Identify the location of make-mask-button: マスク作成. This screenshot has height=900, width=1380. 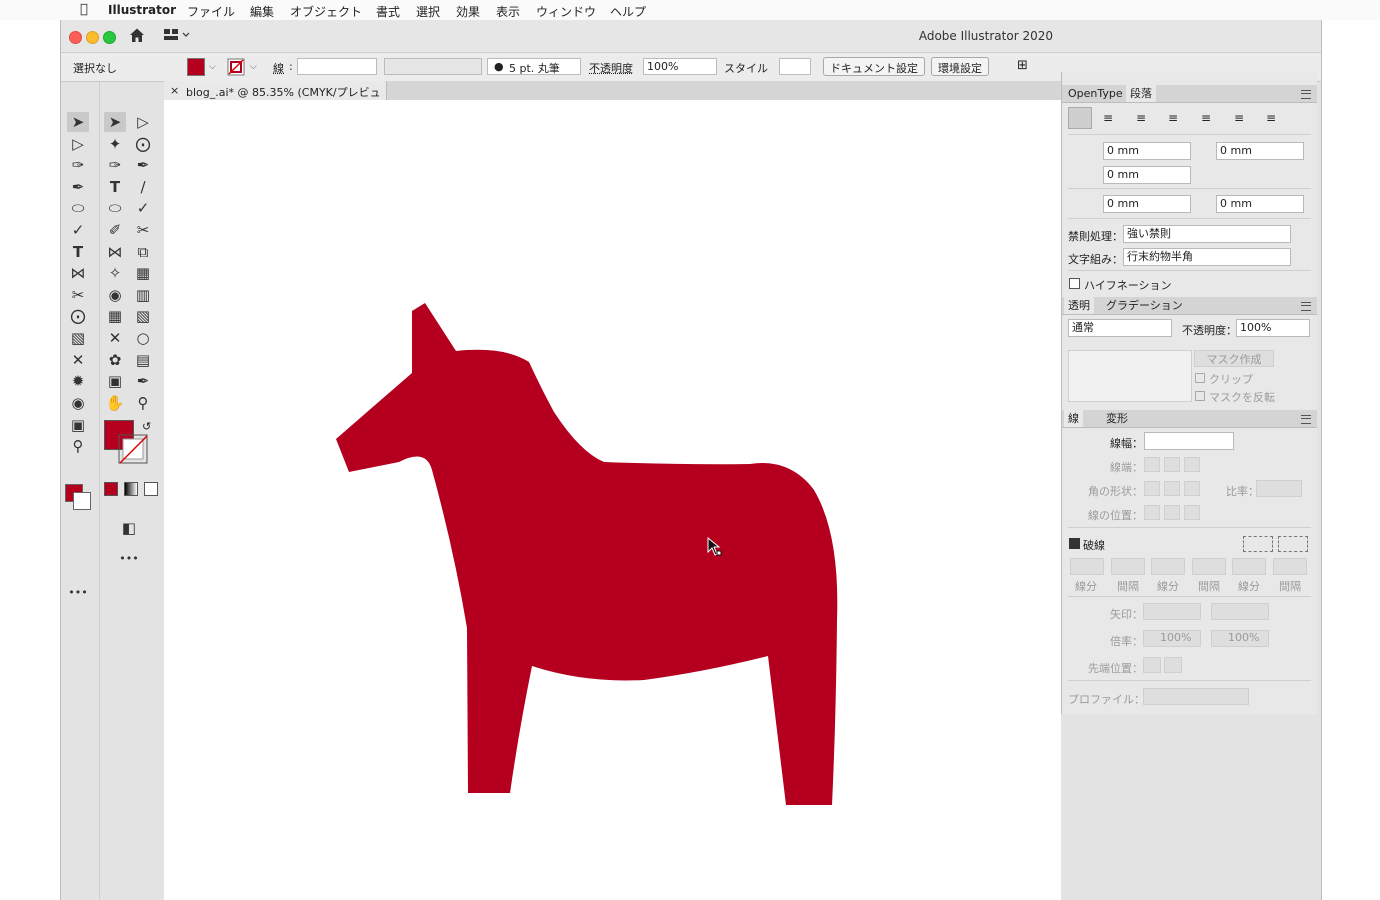
(1234, 358).